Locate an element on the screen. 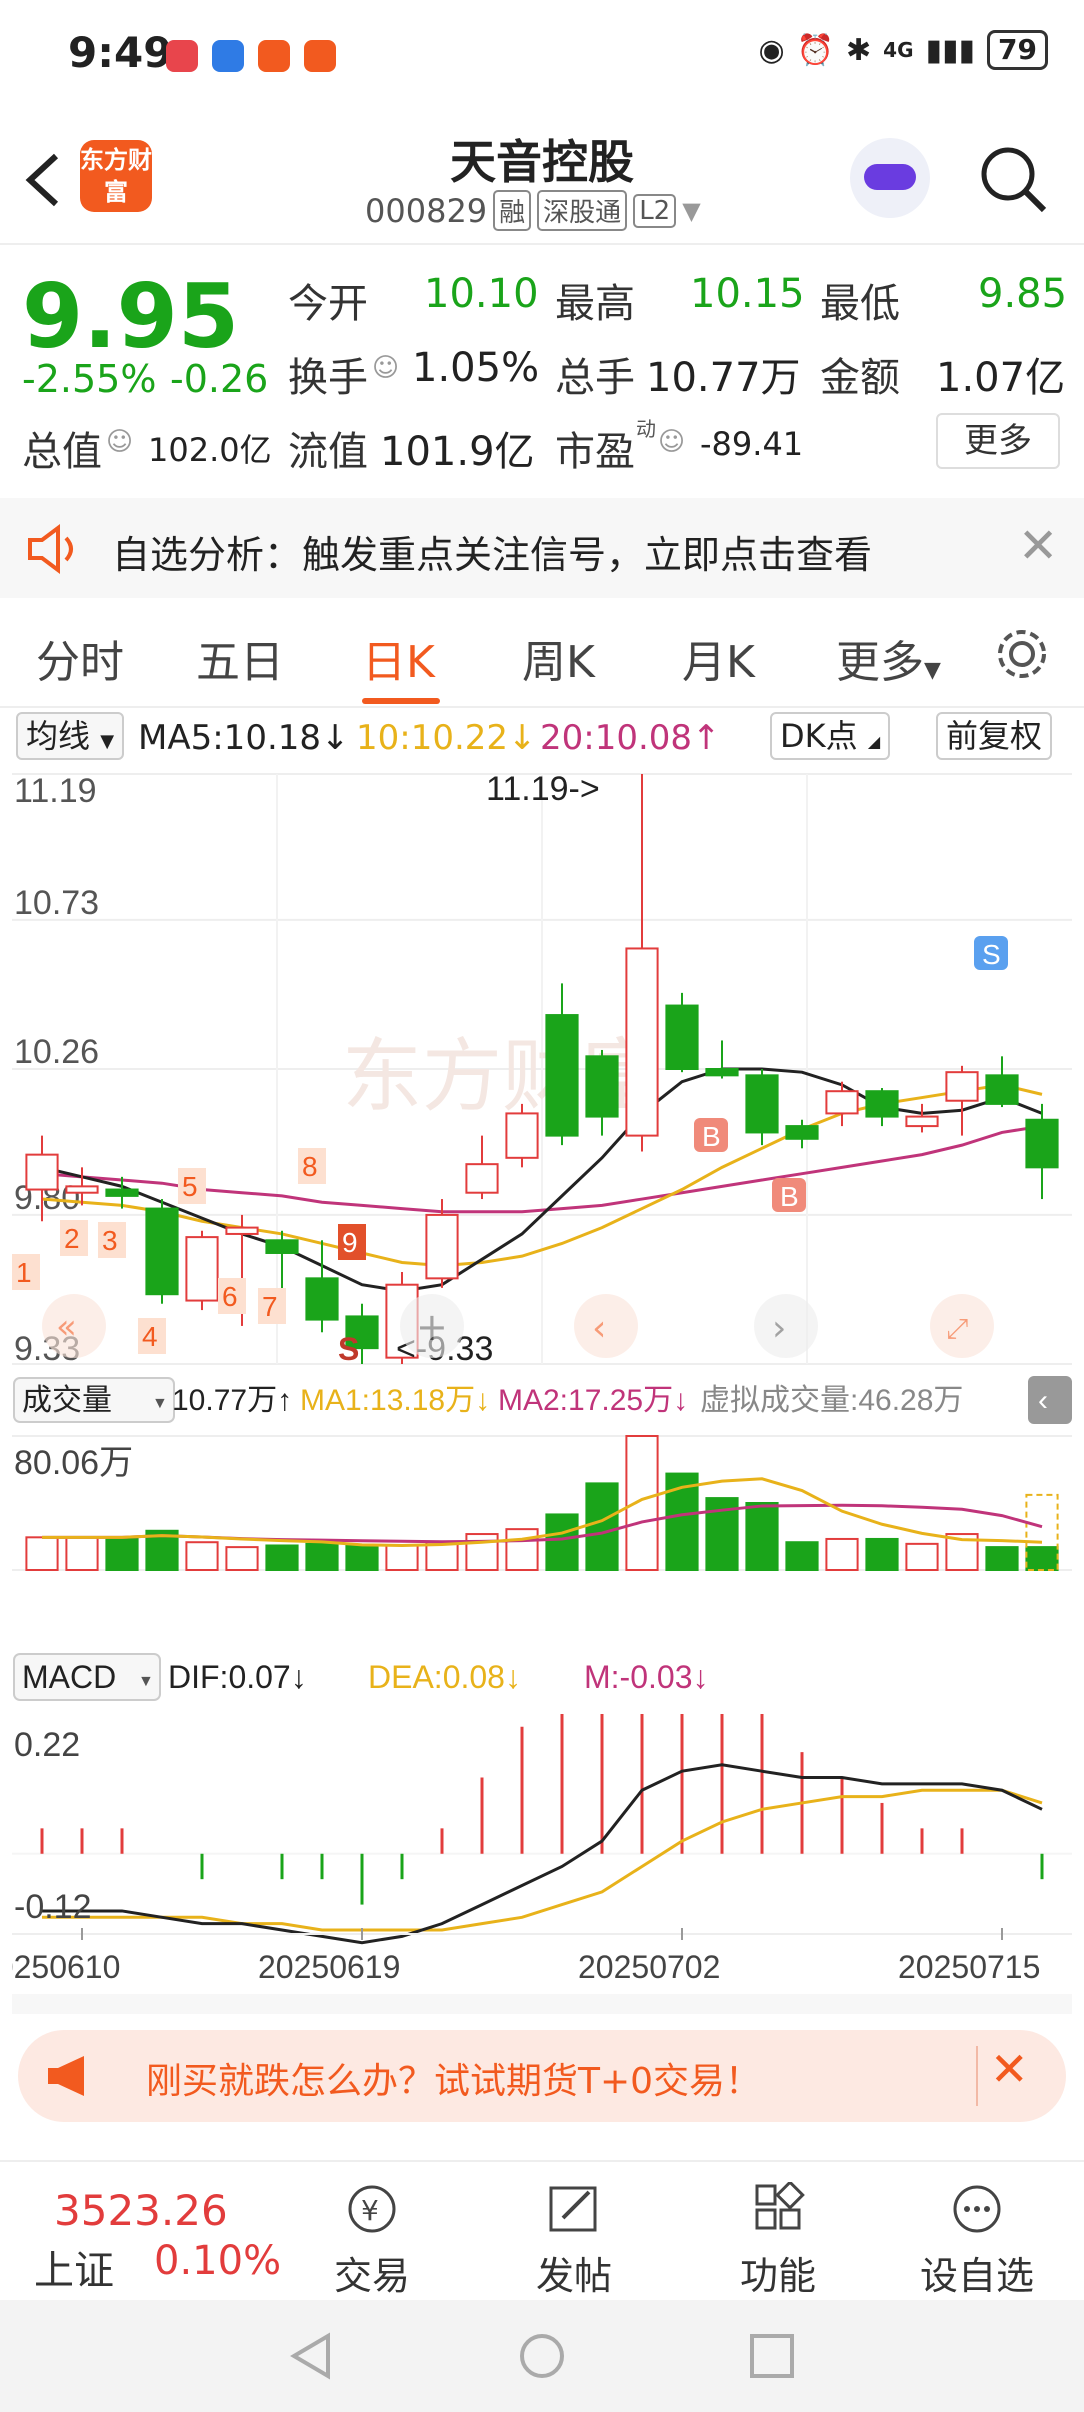 This screenshot has width=1084, height=2412. more-quote-button: 更多 is located at coordinates (998, 441).